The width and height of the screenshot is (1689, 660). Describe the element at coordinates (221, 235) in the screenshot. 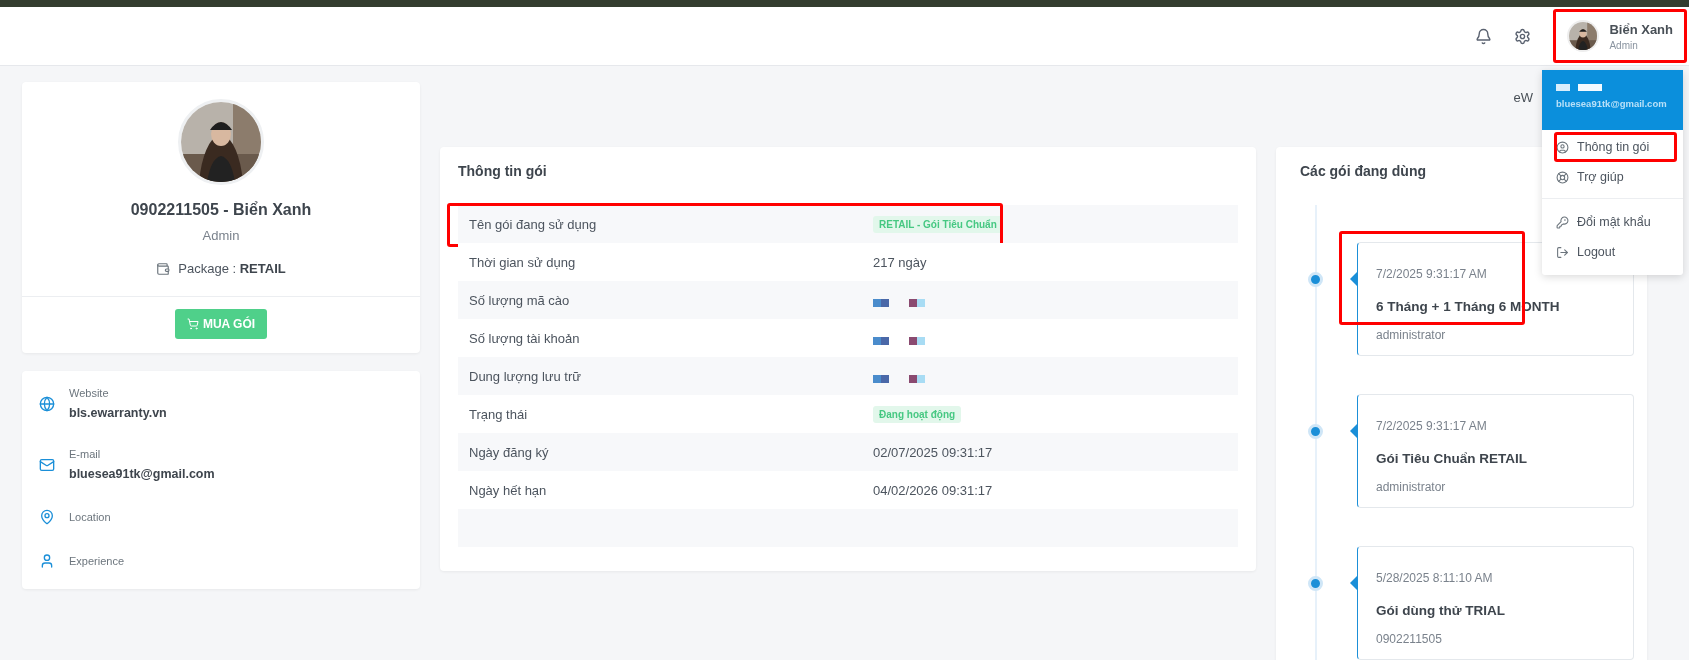

I see `profile-role: Admin` at that location.